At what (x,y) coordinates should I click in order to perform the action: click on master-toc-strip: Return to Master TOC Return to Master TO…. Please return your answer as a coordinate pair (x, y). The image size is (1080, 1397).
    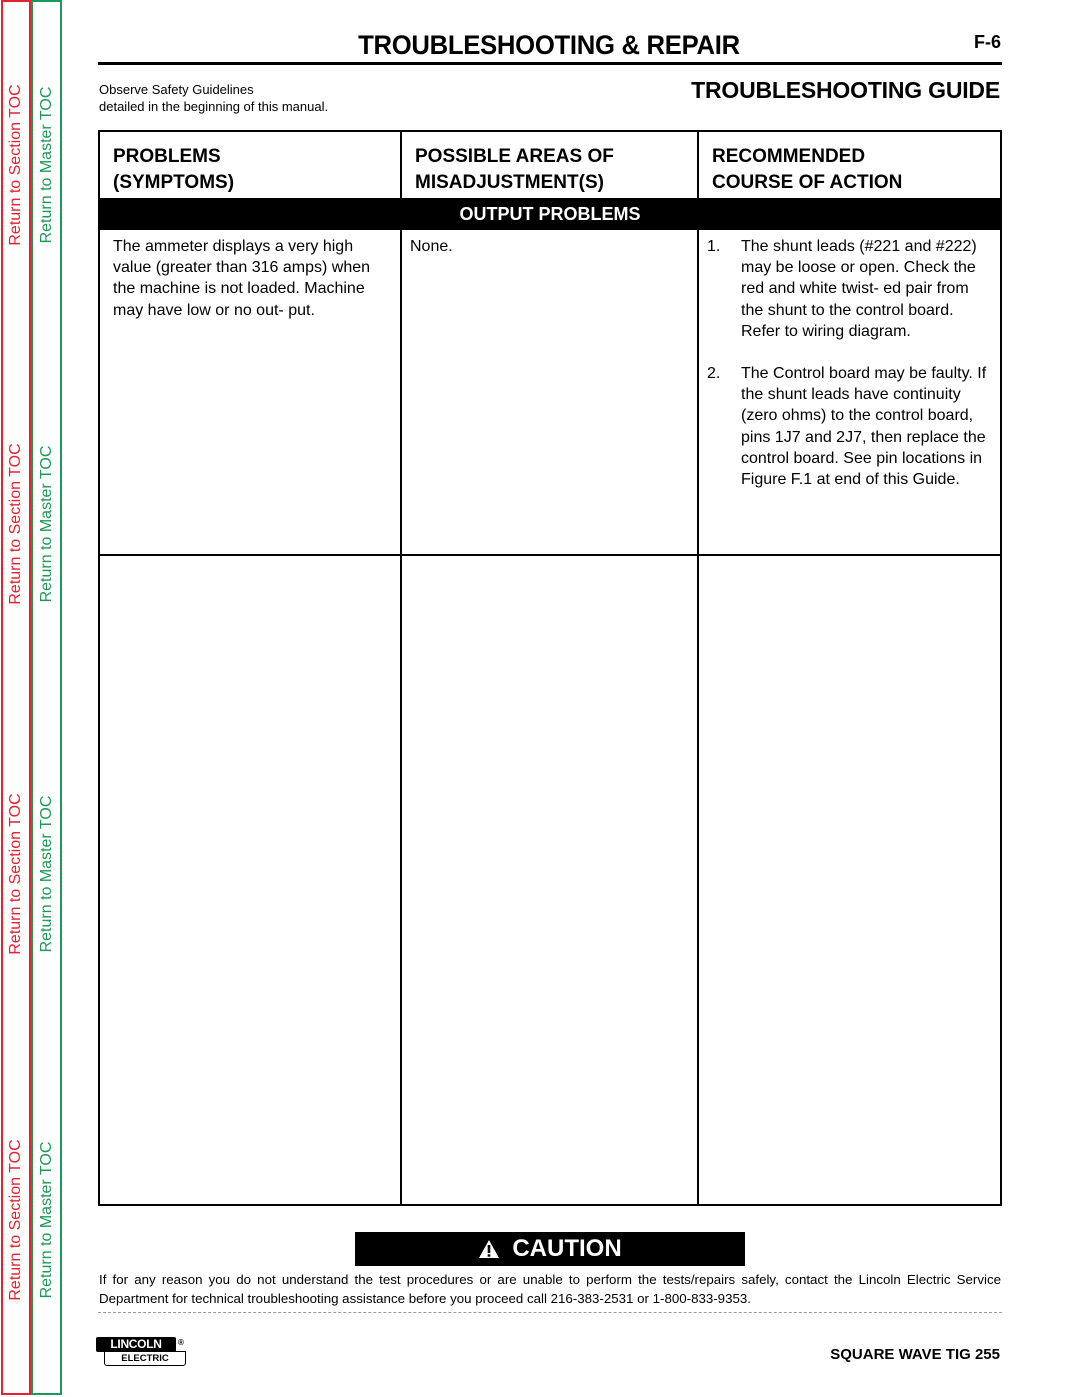
    Looking at the image, I should click on (46, 697).